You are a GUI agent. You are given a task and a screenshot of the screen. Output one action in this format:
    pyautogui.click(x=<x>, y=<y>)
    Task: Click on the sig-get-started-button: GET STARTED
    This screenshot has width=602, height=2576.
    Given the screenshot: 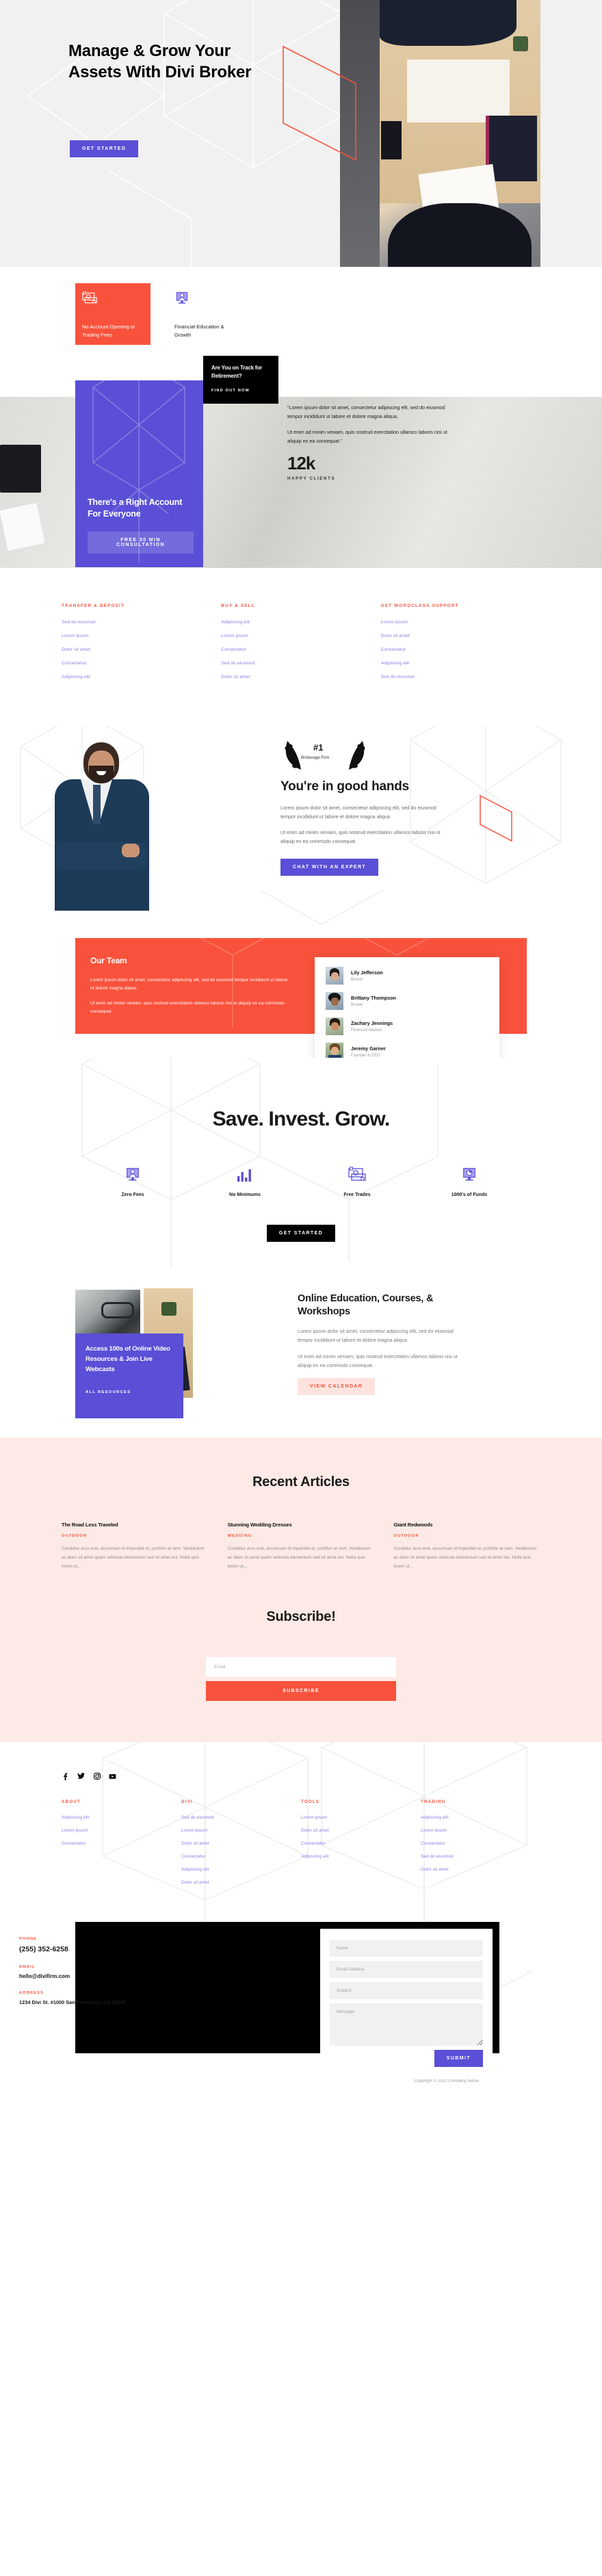 What is the action you would take?
    pyautogui.click(x=301, y=1234)
    